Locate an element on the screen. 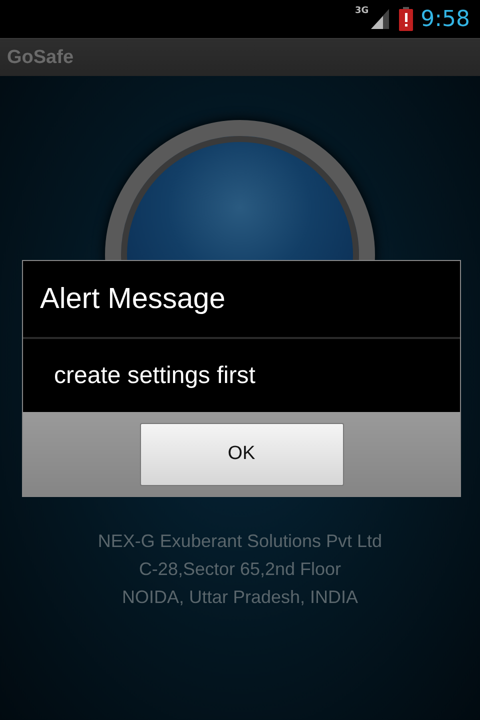 The height and width of the screenshot is (720, 480). address-line: NEX-G Exuberant Solutions Pvt Ltd is located at coordinates (240, 541).